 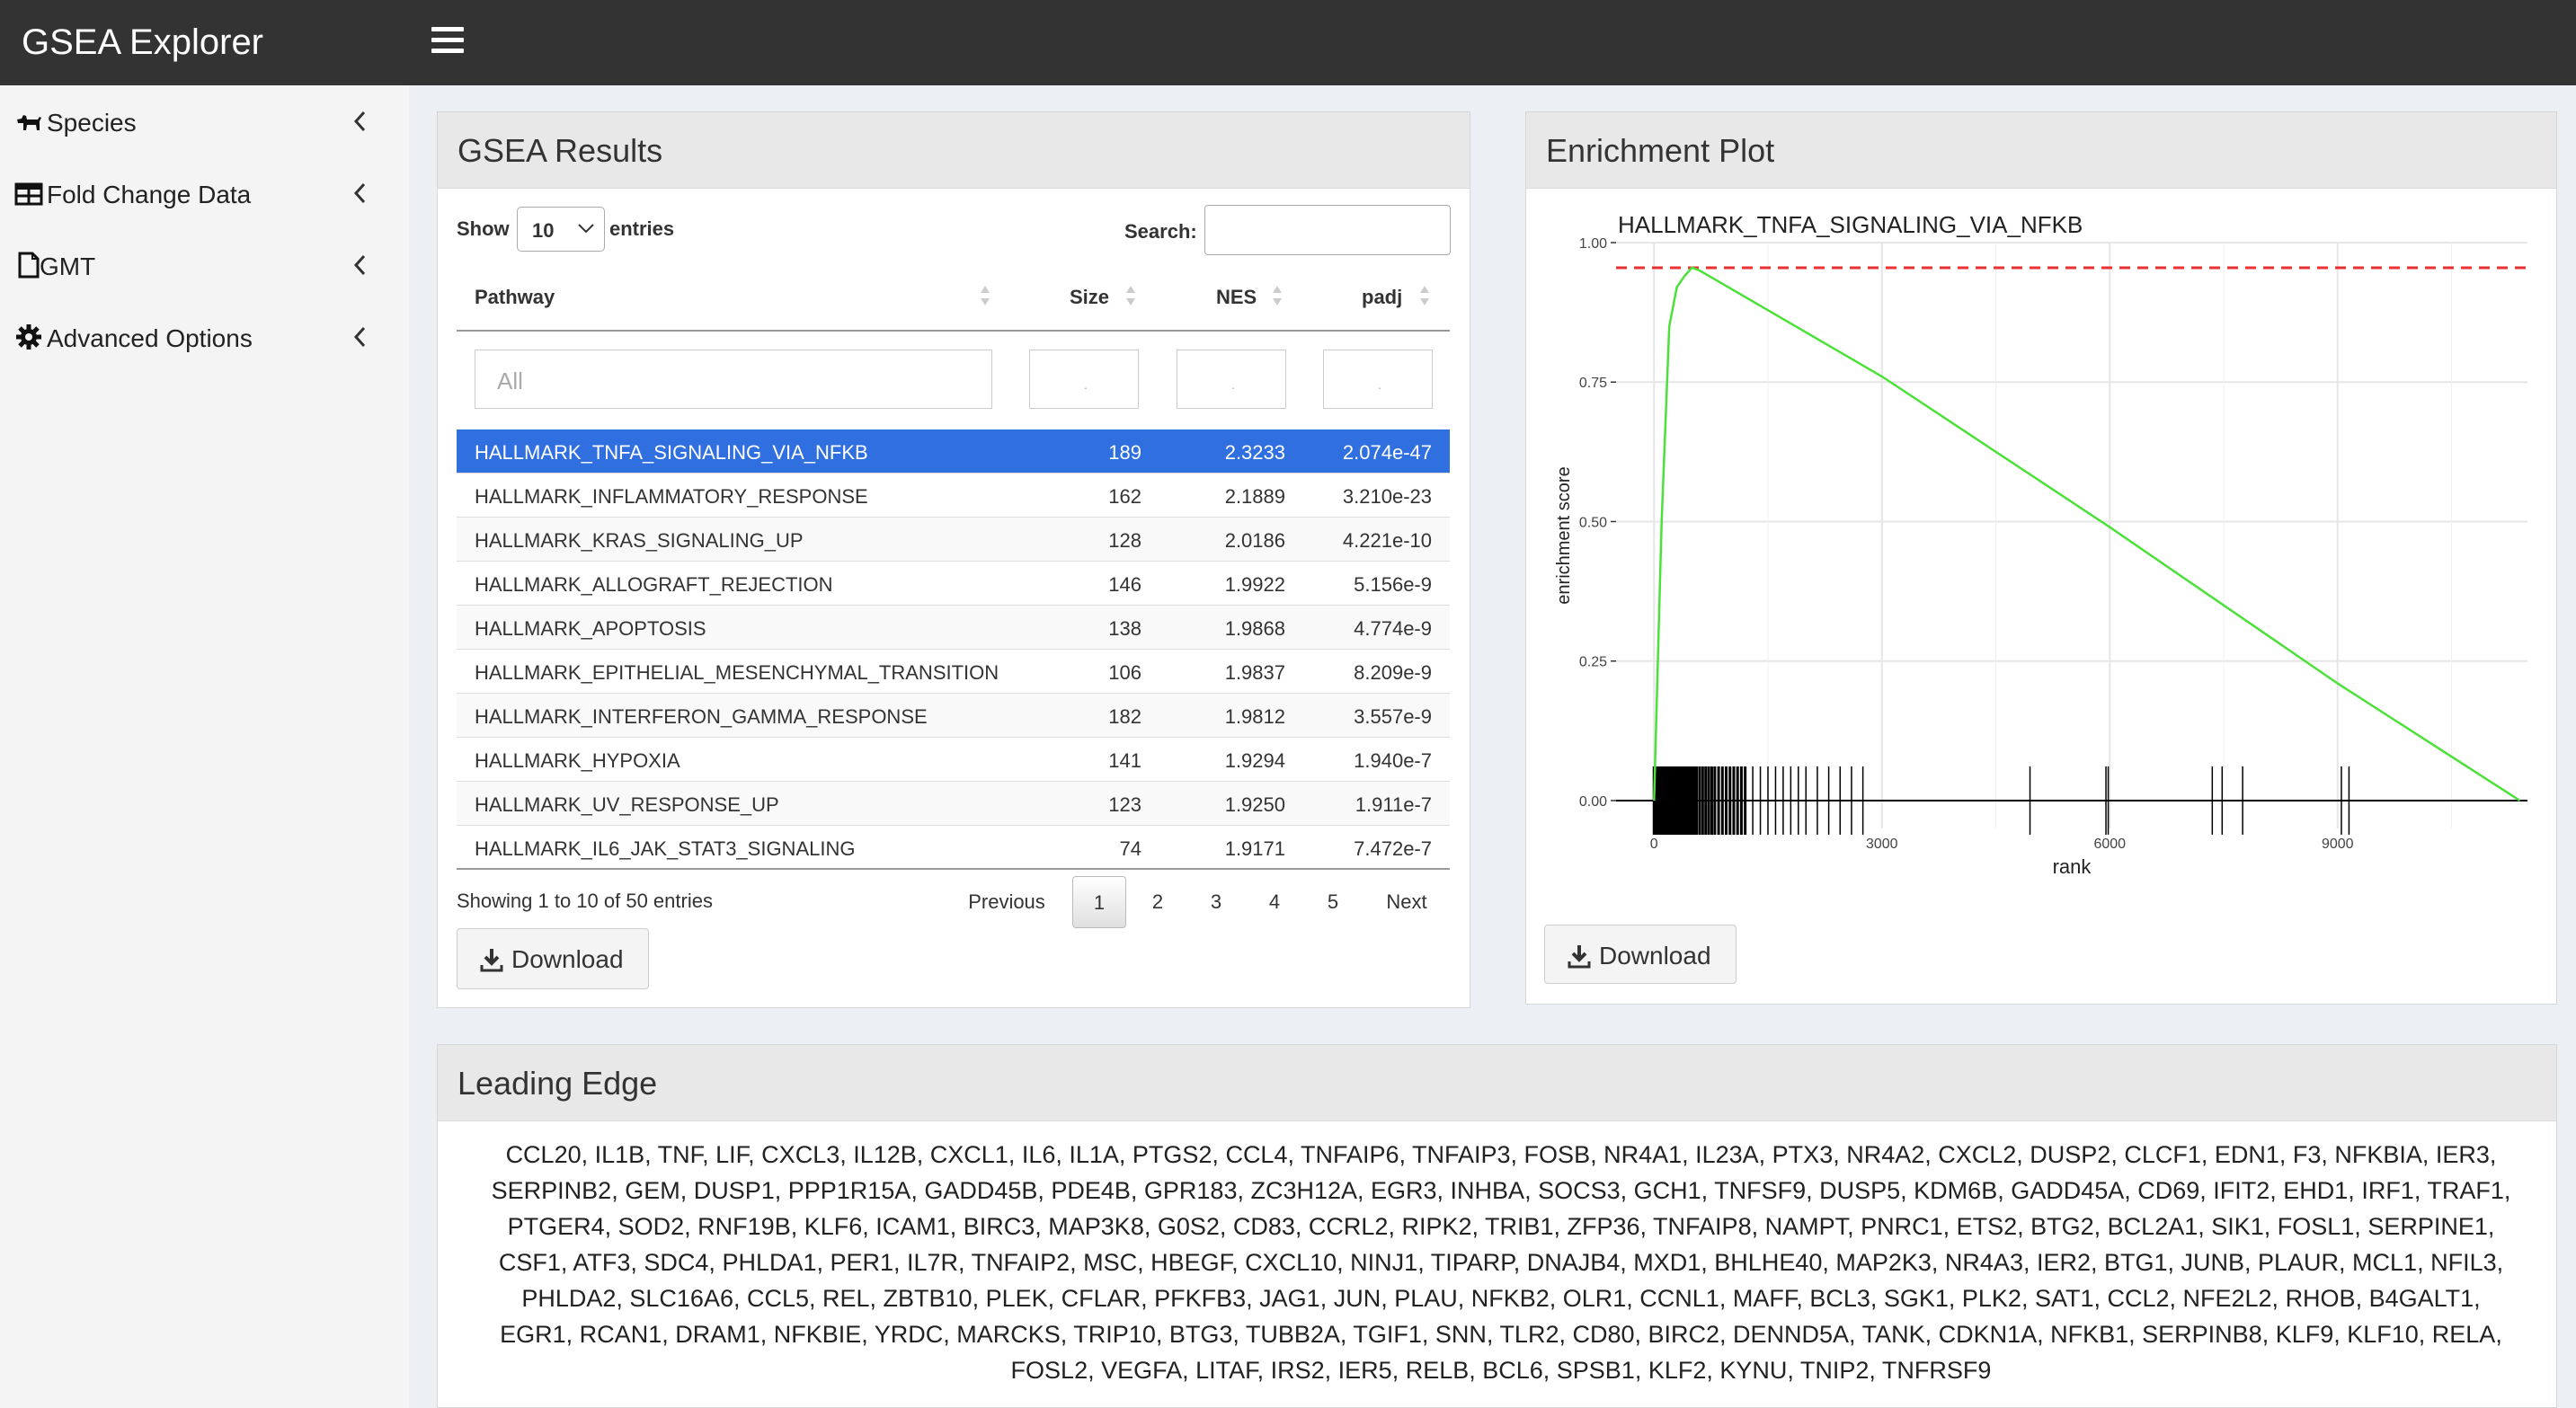 I want to click on cell-nes: 2.3233, so click(x=1254, y=452).